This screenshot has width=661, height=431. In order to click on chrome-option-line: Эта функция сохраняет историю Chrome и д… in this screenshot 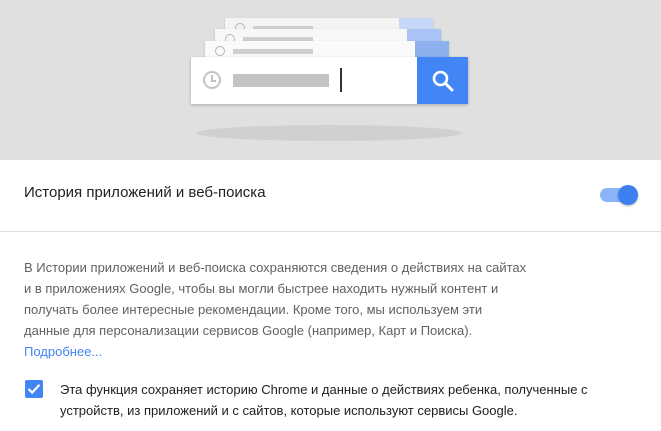, I will do `click(324, 389)`.